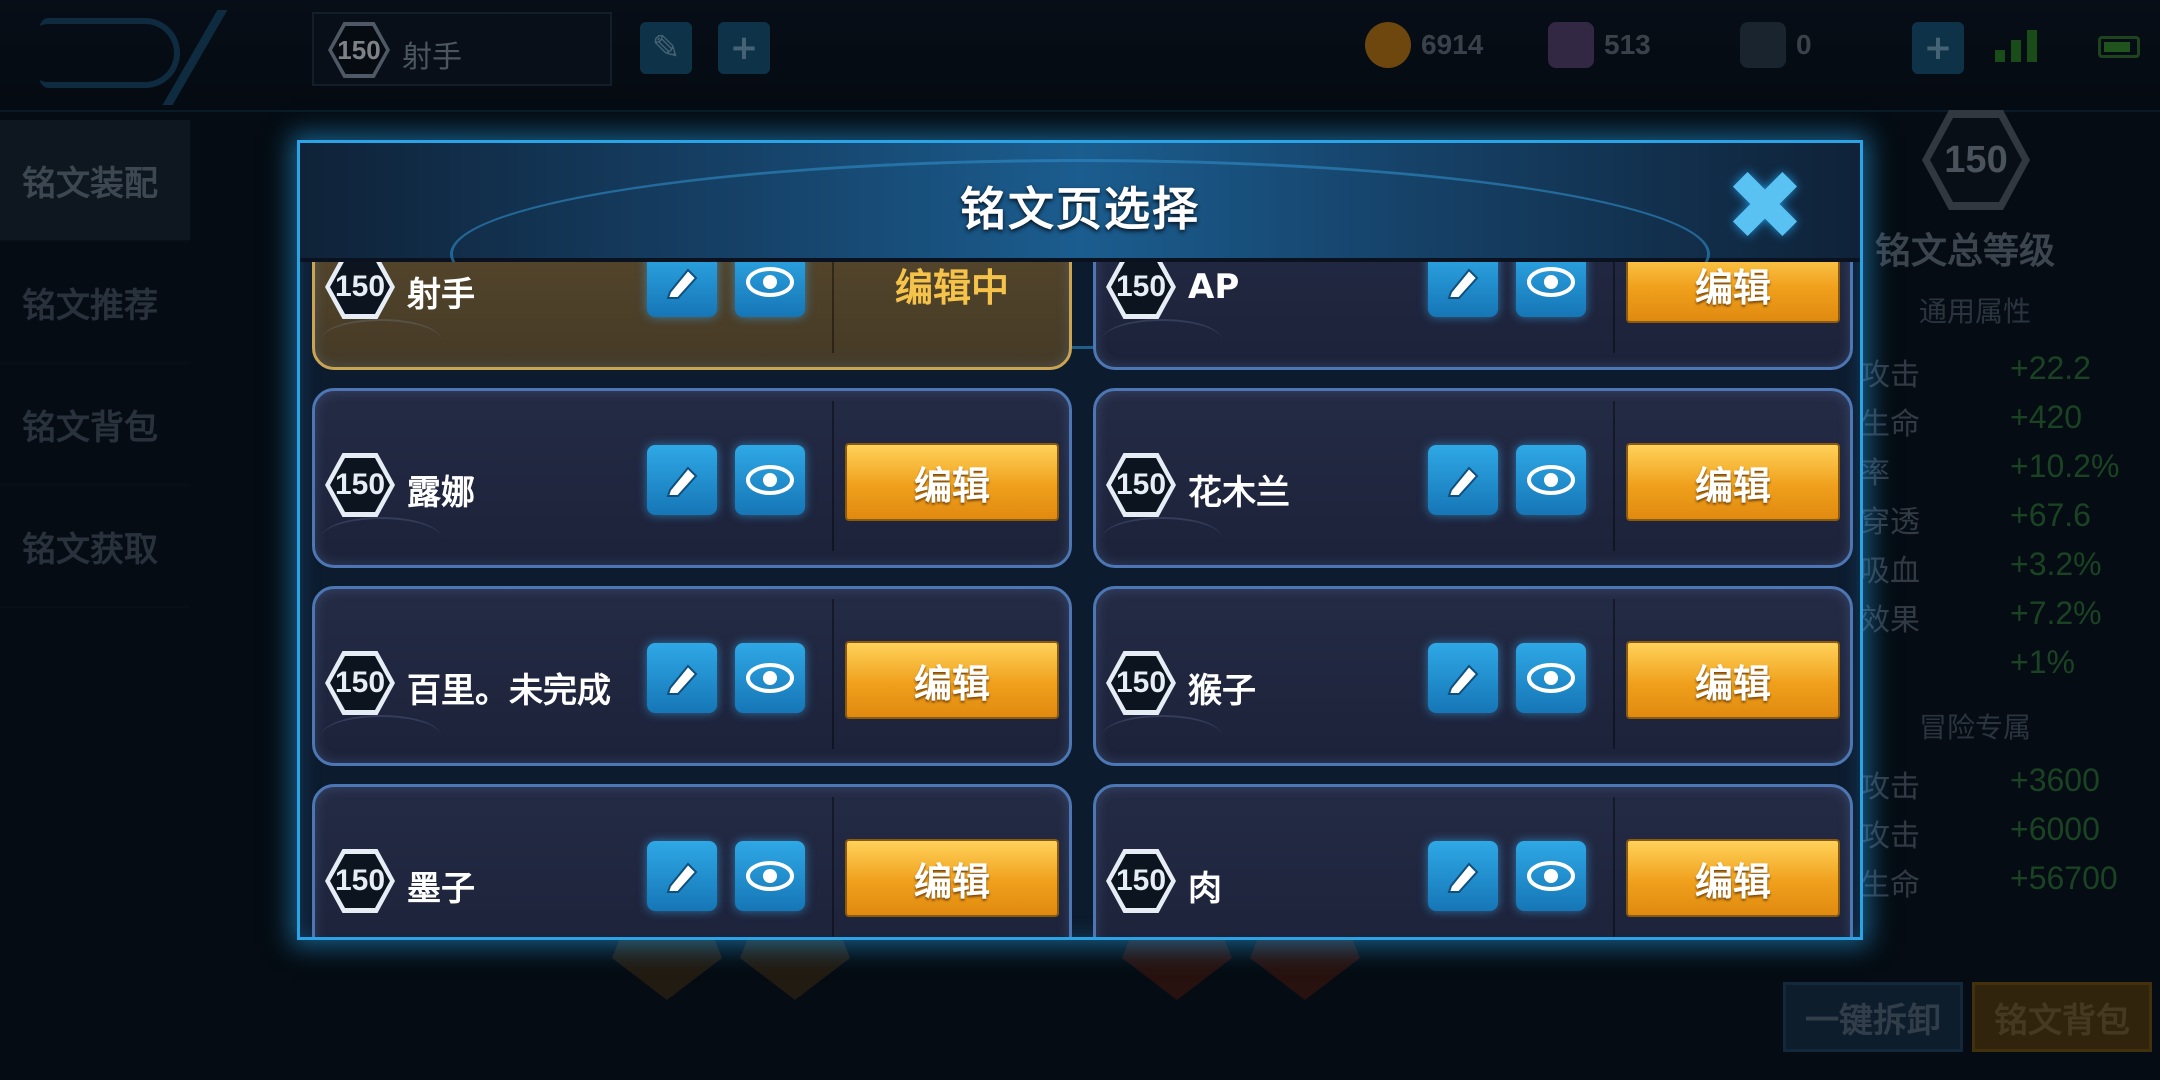 This screenshot has width=2160, height=1080. I want to click on rune-page-card: 150 射手 编辑中, so click(692, 316).